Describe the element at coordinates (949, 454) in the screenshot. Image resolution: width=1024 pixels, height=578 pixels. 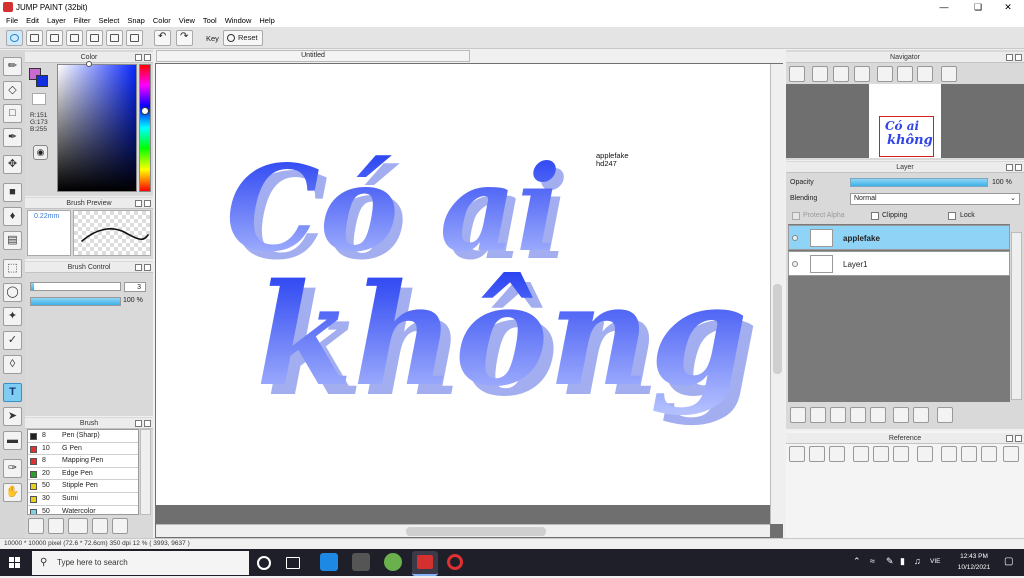
I see `reference-rotate-left-icon` at that location.